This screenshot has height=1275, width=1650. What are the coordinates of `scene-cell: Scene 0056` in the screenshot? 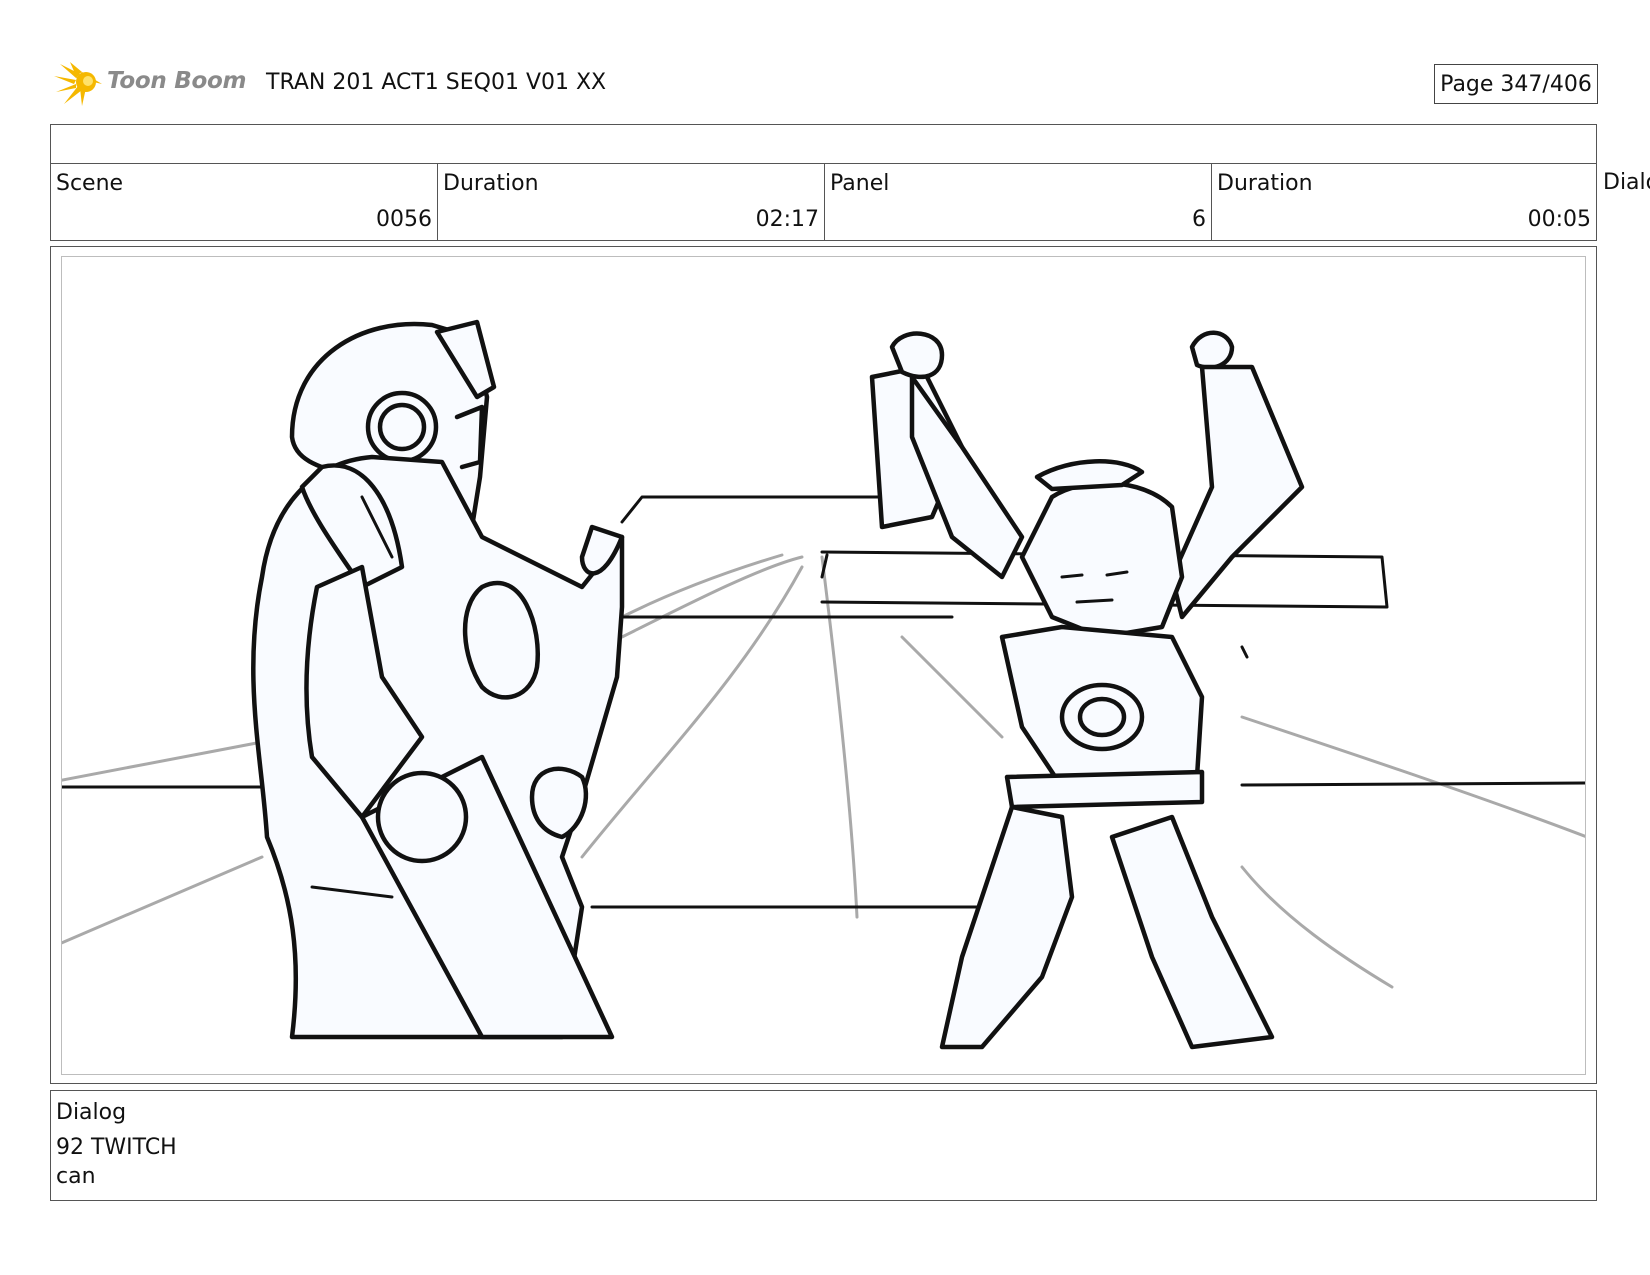 It's located at (244, 201).